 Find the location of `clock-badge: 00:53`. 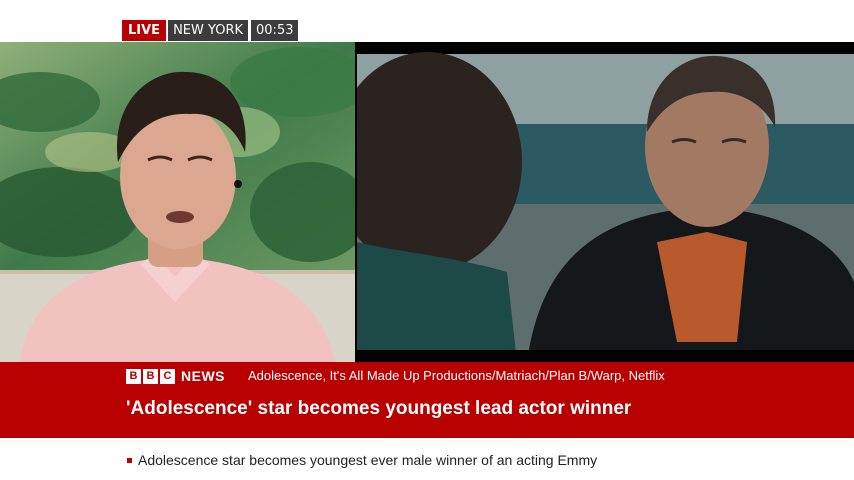

clock-badge: 00:53 is located at coordinates (275, 30).